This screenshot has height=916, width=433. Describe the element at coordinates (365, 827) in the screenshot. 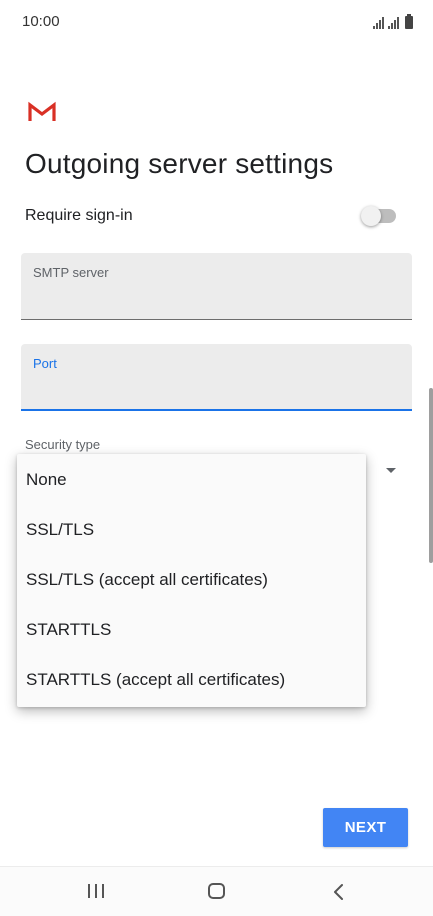

I see `next-button: NEXT` at that location.